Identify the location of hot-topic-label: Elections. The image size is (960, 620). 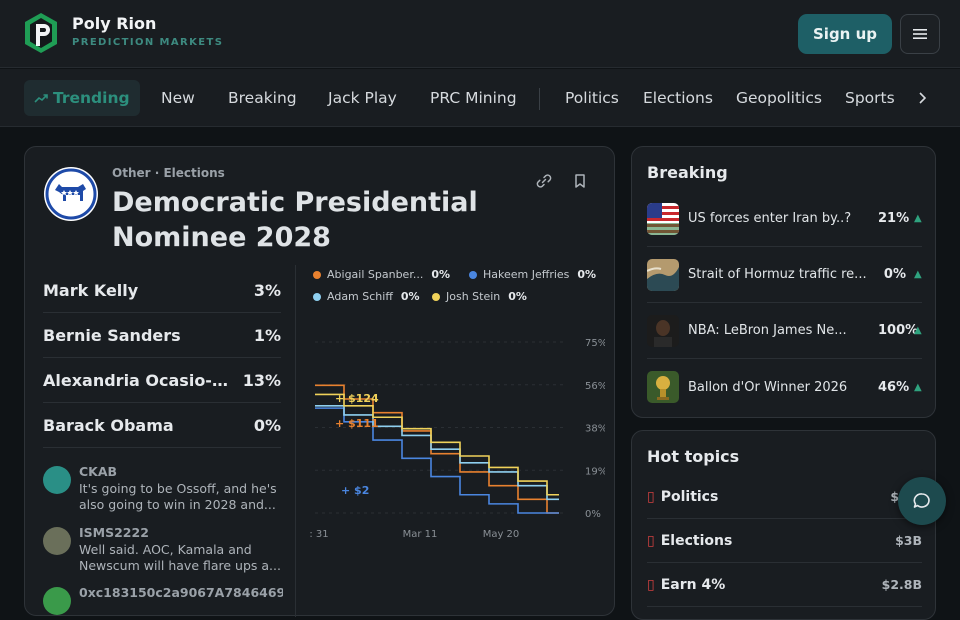
(696, 540).